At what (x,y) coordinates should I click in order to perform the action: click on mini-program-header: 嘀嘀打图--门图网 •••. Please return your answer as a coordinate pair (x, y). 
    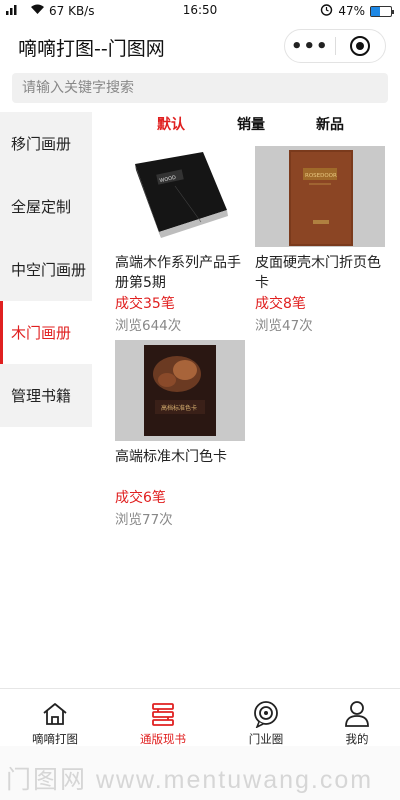
    Looking at the image, I should click on (200, 47).